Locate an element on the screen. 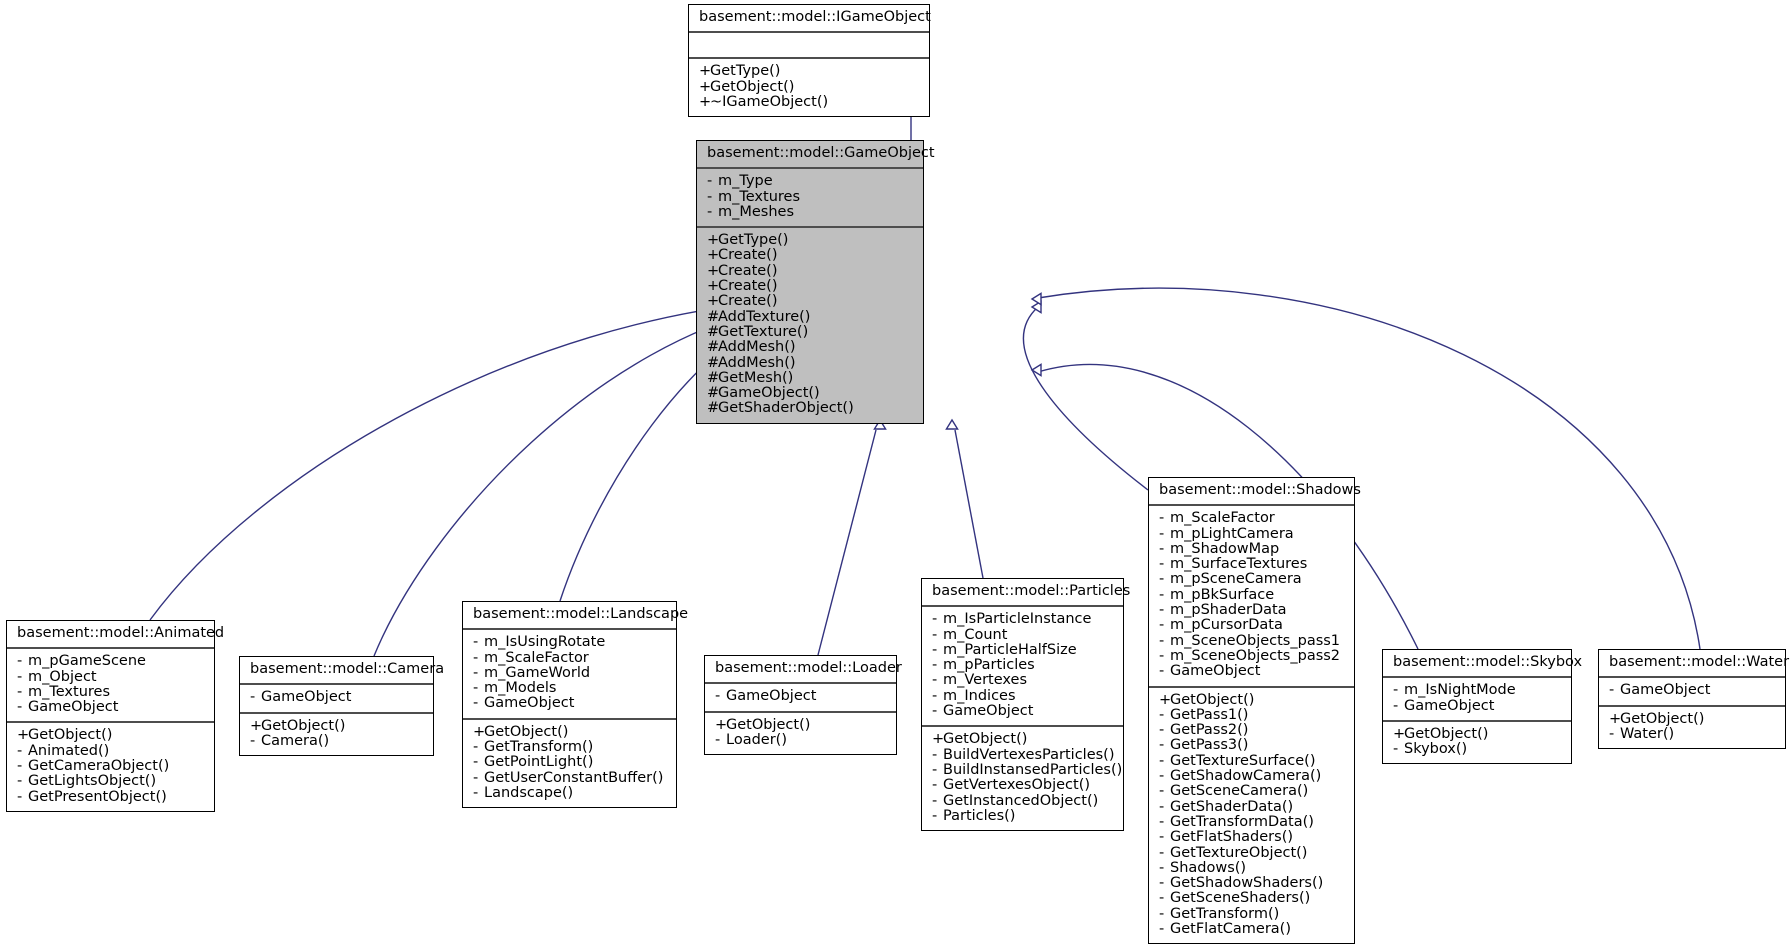 Image resolution: width=1792 pixels, height=944 pixels. class-node-title: basement::model::Shadows is located at coordinates (1255, 492).